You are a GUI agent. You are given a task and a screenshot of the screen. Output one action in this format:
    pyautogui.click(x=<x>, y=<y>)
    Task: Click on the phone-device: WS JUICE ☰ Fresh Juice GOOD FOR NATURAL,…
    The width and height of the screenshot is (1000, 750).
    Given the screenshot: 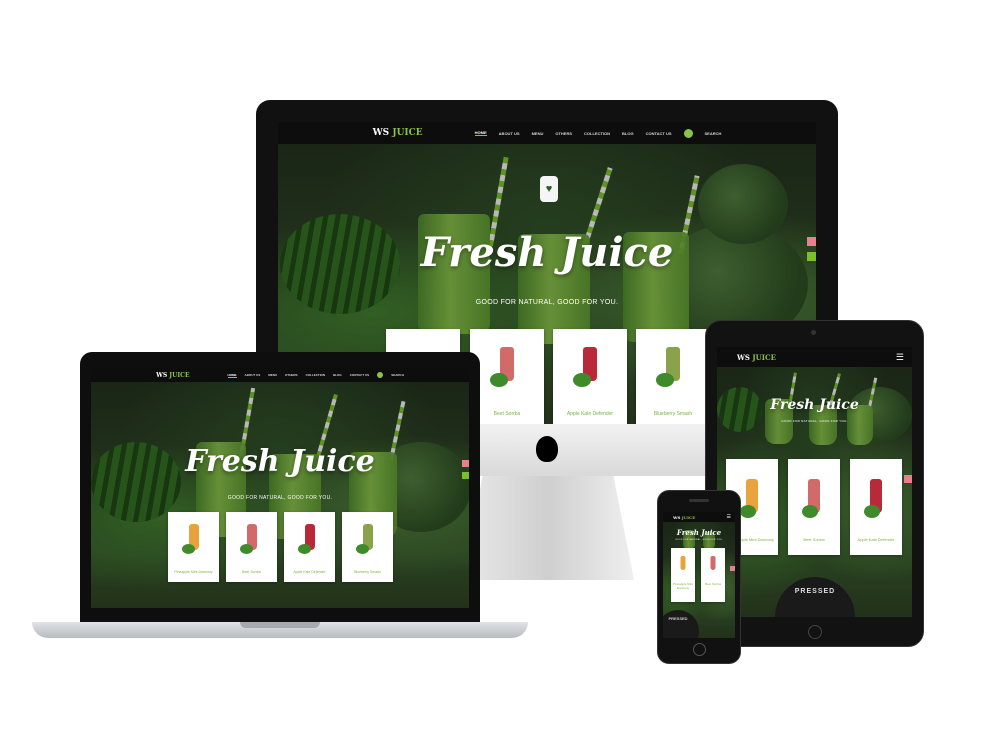 What is the action you would take?
    pyautogui.click(x=699, y=577)
    